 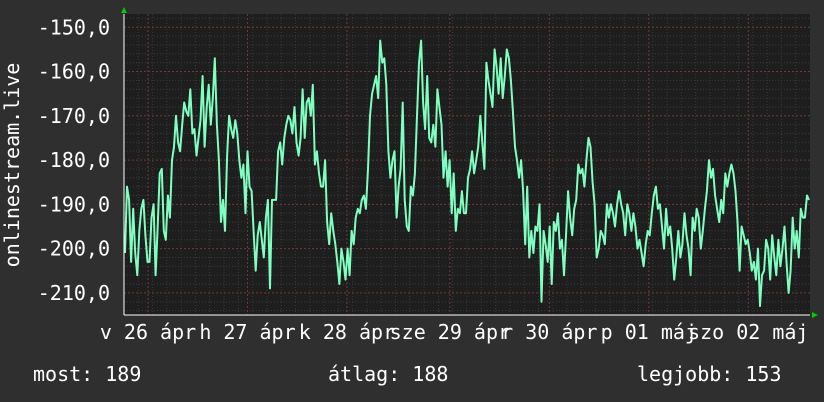 I want to click on y-tick-label: -160,0, so click(x=74, y=72).